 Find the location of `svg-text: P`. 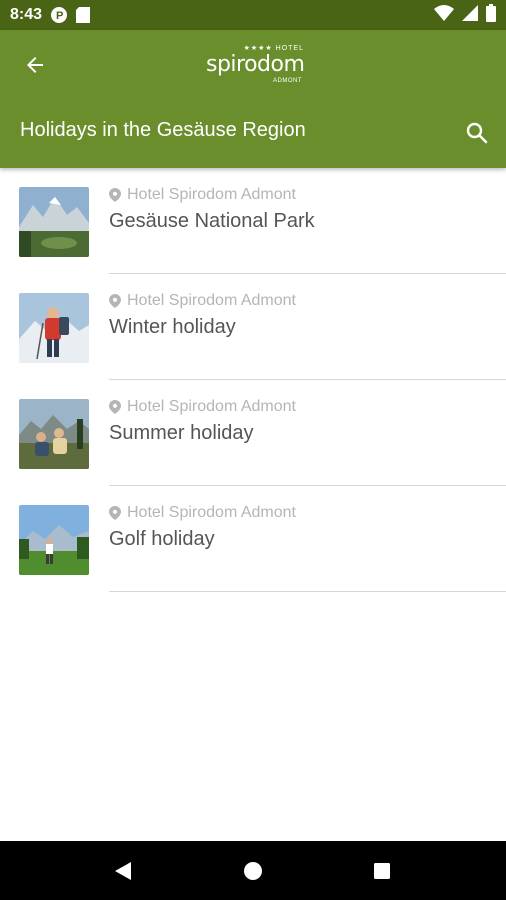

svg-text: P is located at coordinates (59, 16).